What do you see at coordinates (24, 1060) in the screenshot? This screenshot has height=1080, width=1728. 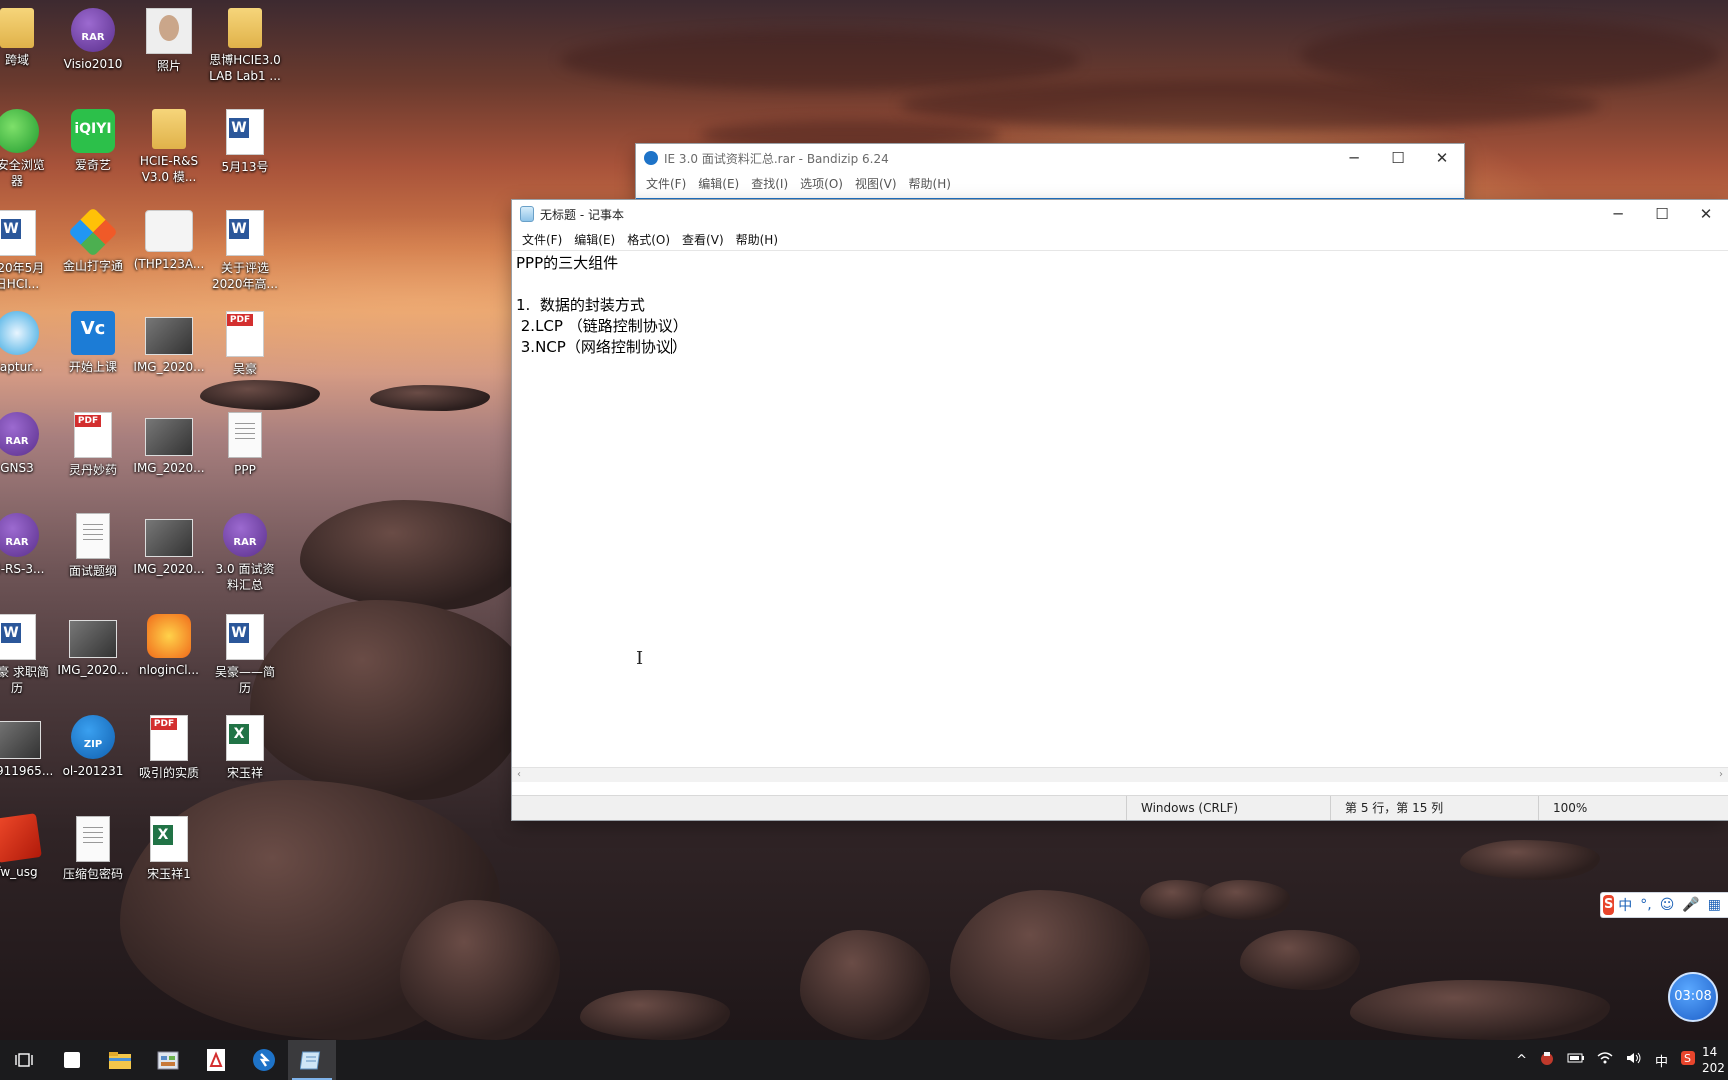 I see `task-view-button` at bounding box center [24, 1060].